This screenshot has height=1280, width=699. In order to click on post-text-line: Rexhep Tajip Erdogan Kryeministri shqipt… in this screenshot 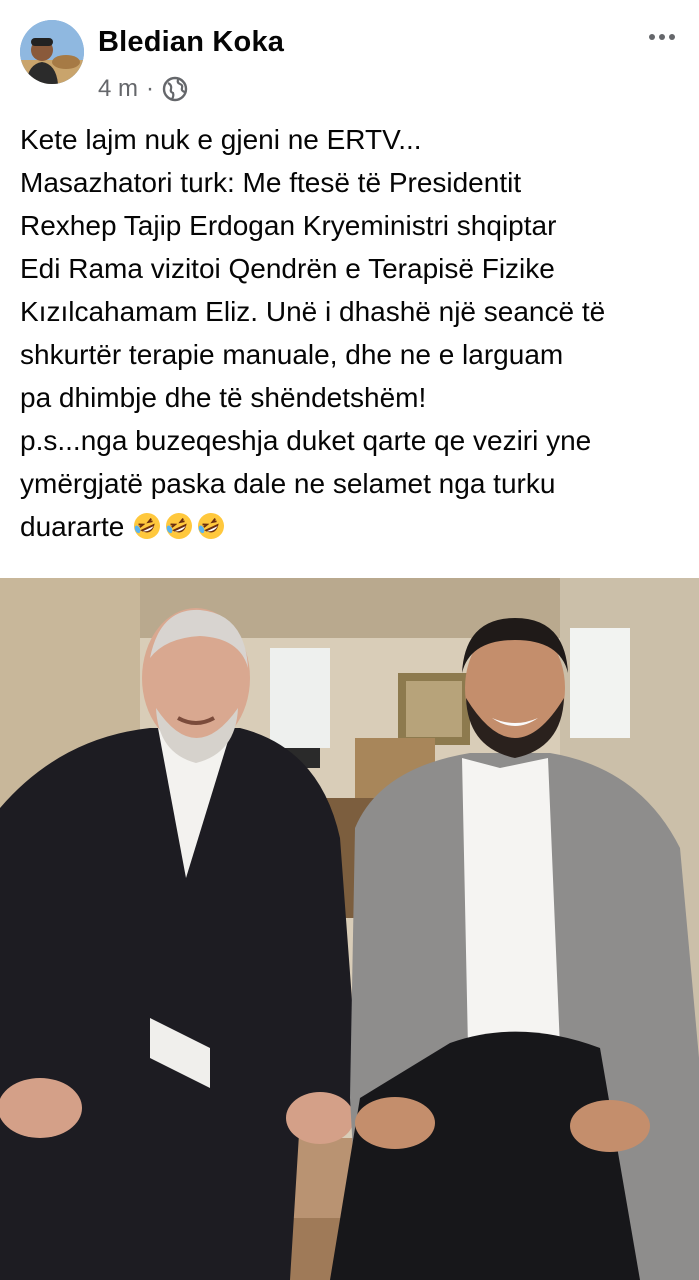, I will do `click(288, 225)`.